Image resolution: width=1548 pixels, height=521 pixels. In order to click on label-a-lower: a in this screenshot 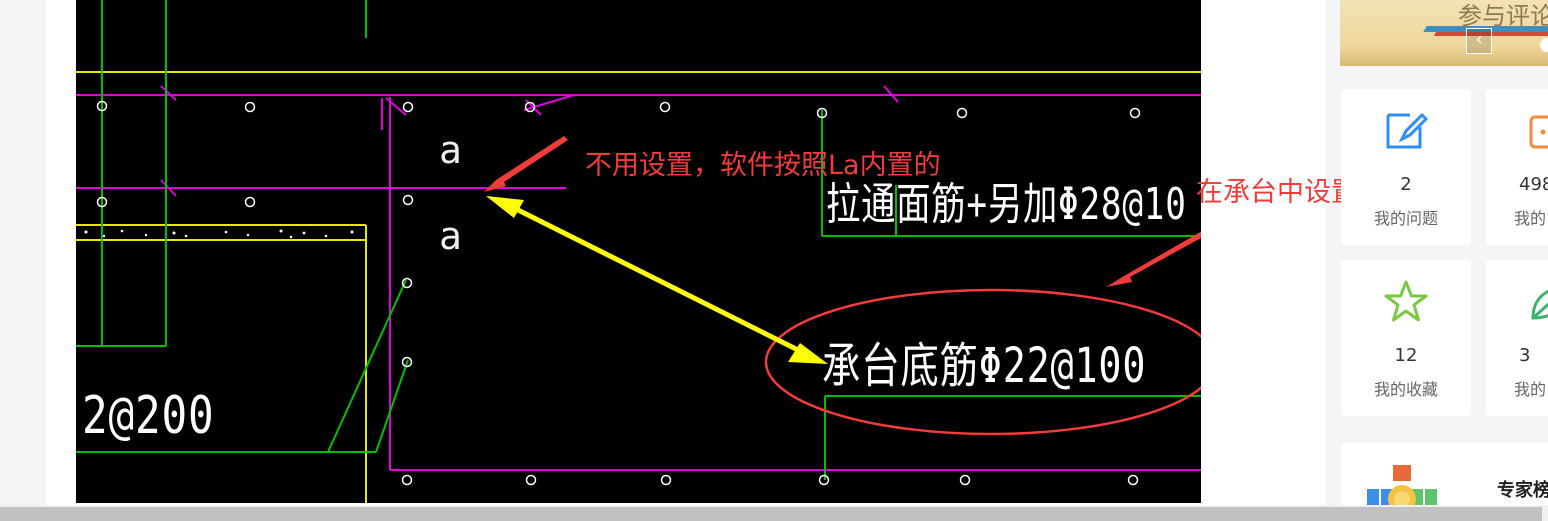, I will do `click(451, 236)`.